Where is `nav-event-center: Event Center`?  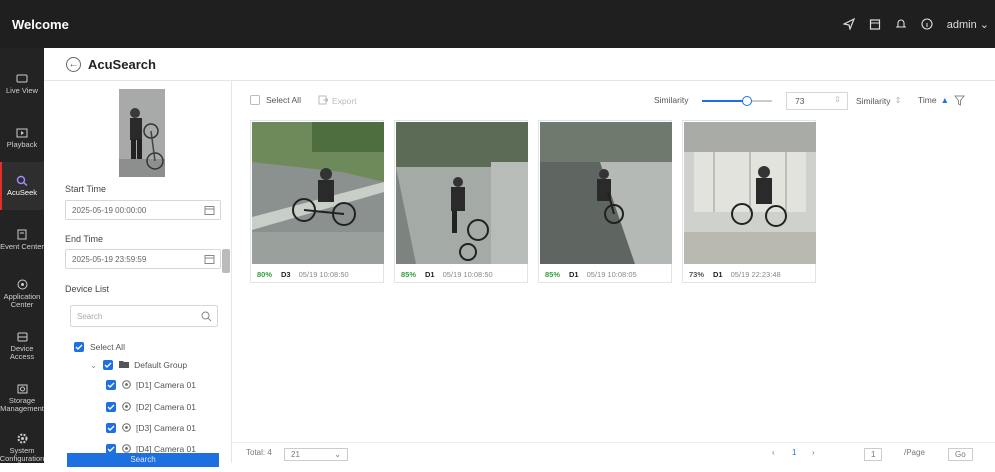 nav-event-center: Event Center is located at coordinates (22, 240).